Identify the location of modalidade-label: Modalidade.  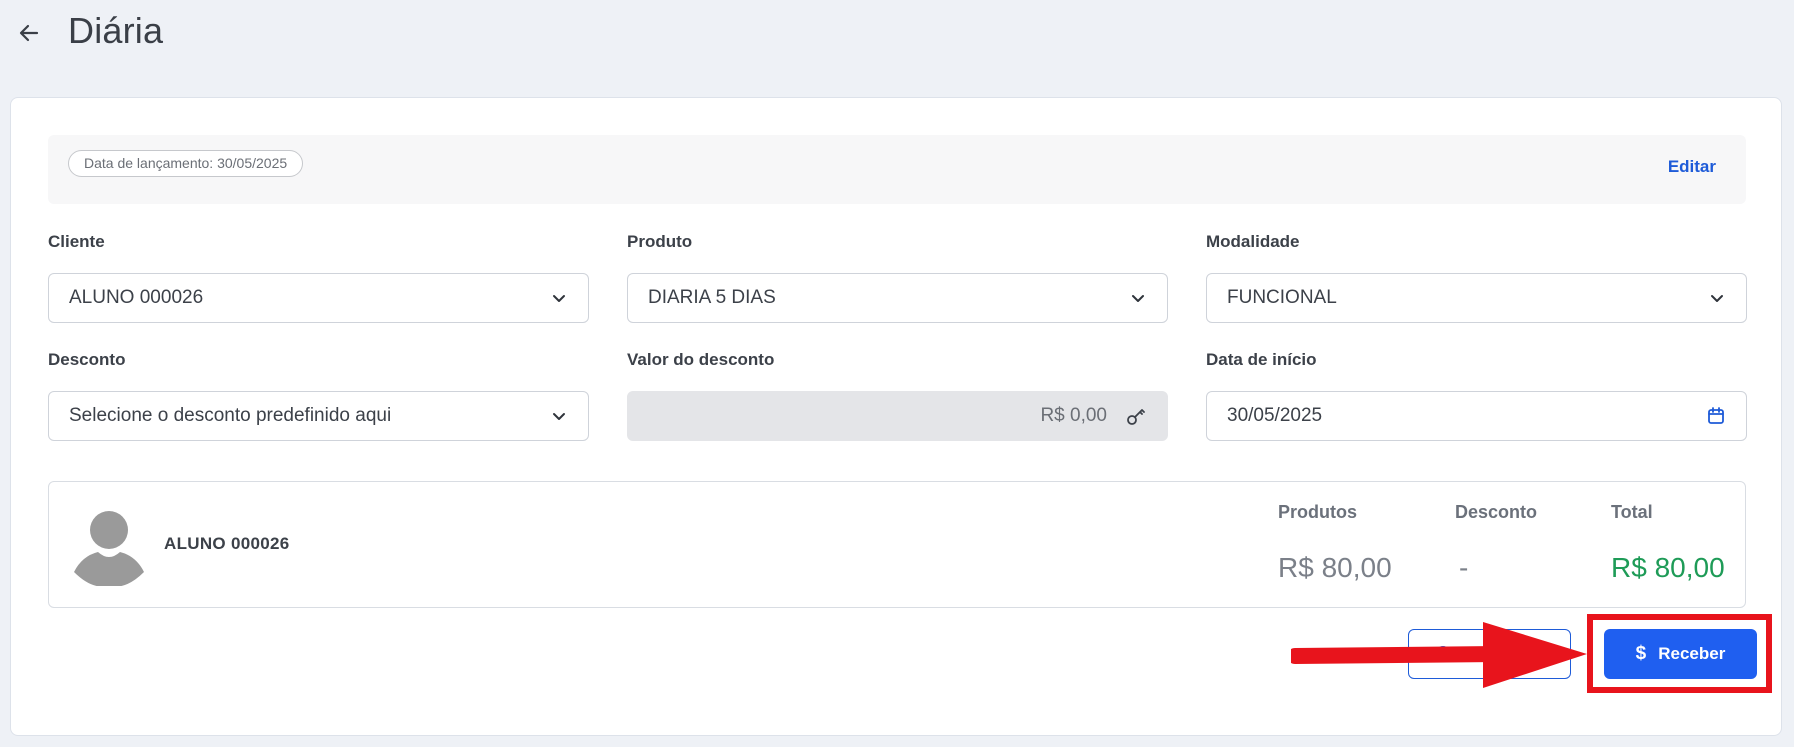
(1253, 241).